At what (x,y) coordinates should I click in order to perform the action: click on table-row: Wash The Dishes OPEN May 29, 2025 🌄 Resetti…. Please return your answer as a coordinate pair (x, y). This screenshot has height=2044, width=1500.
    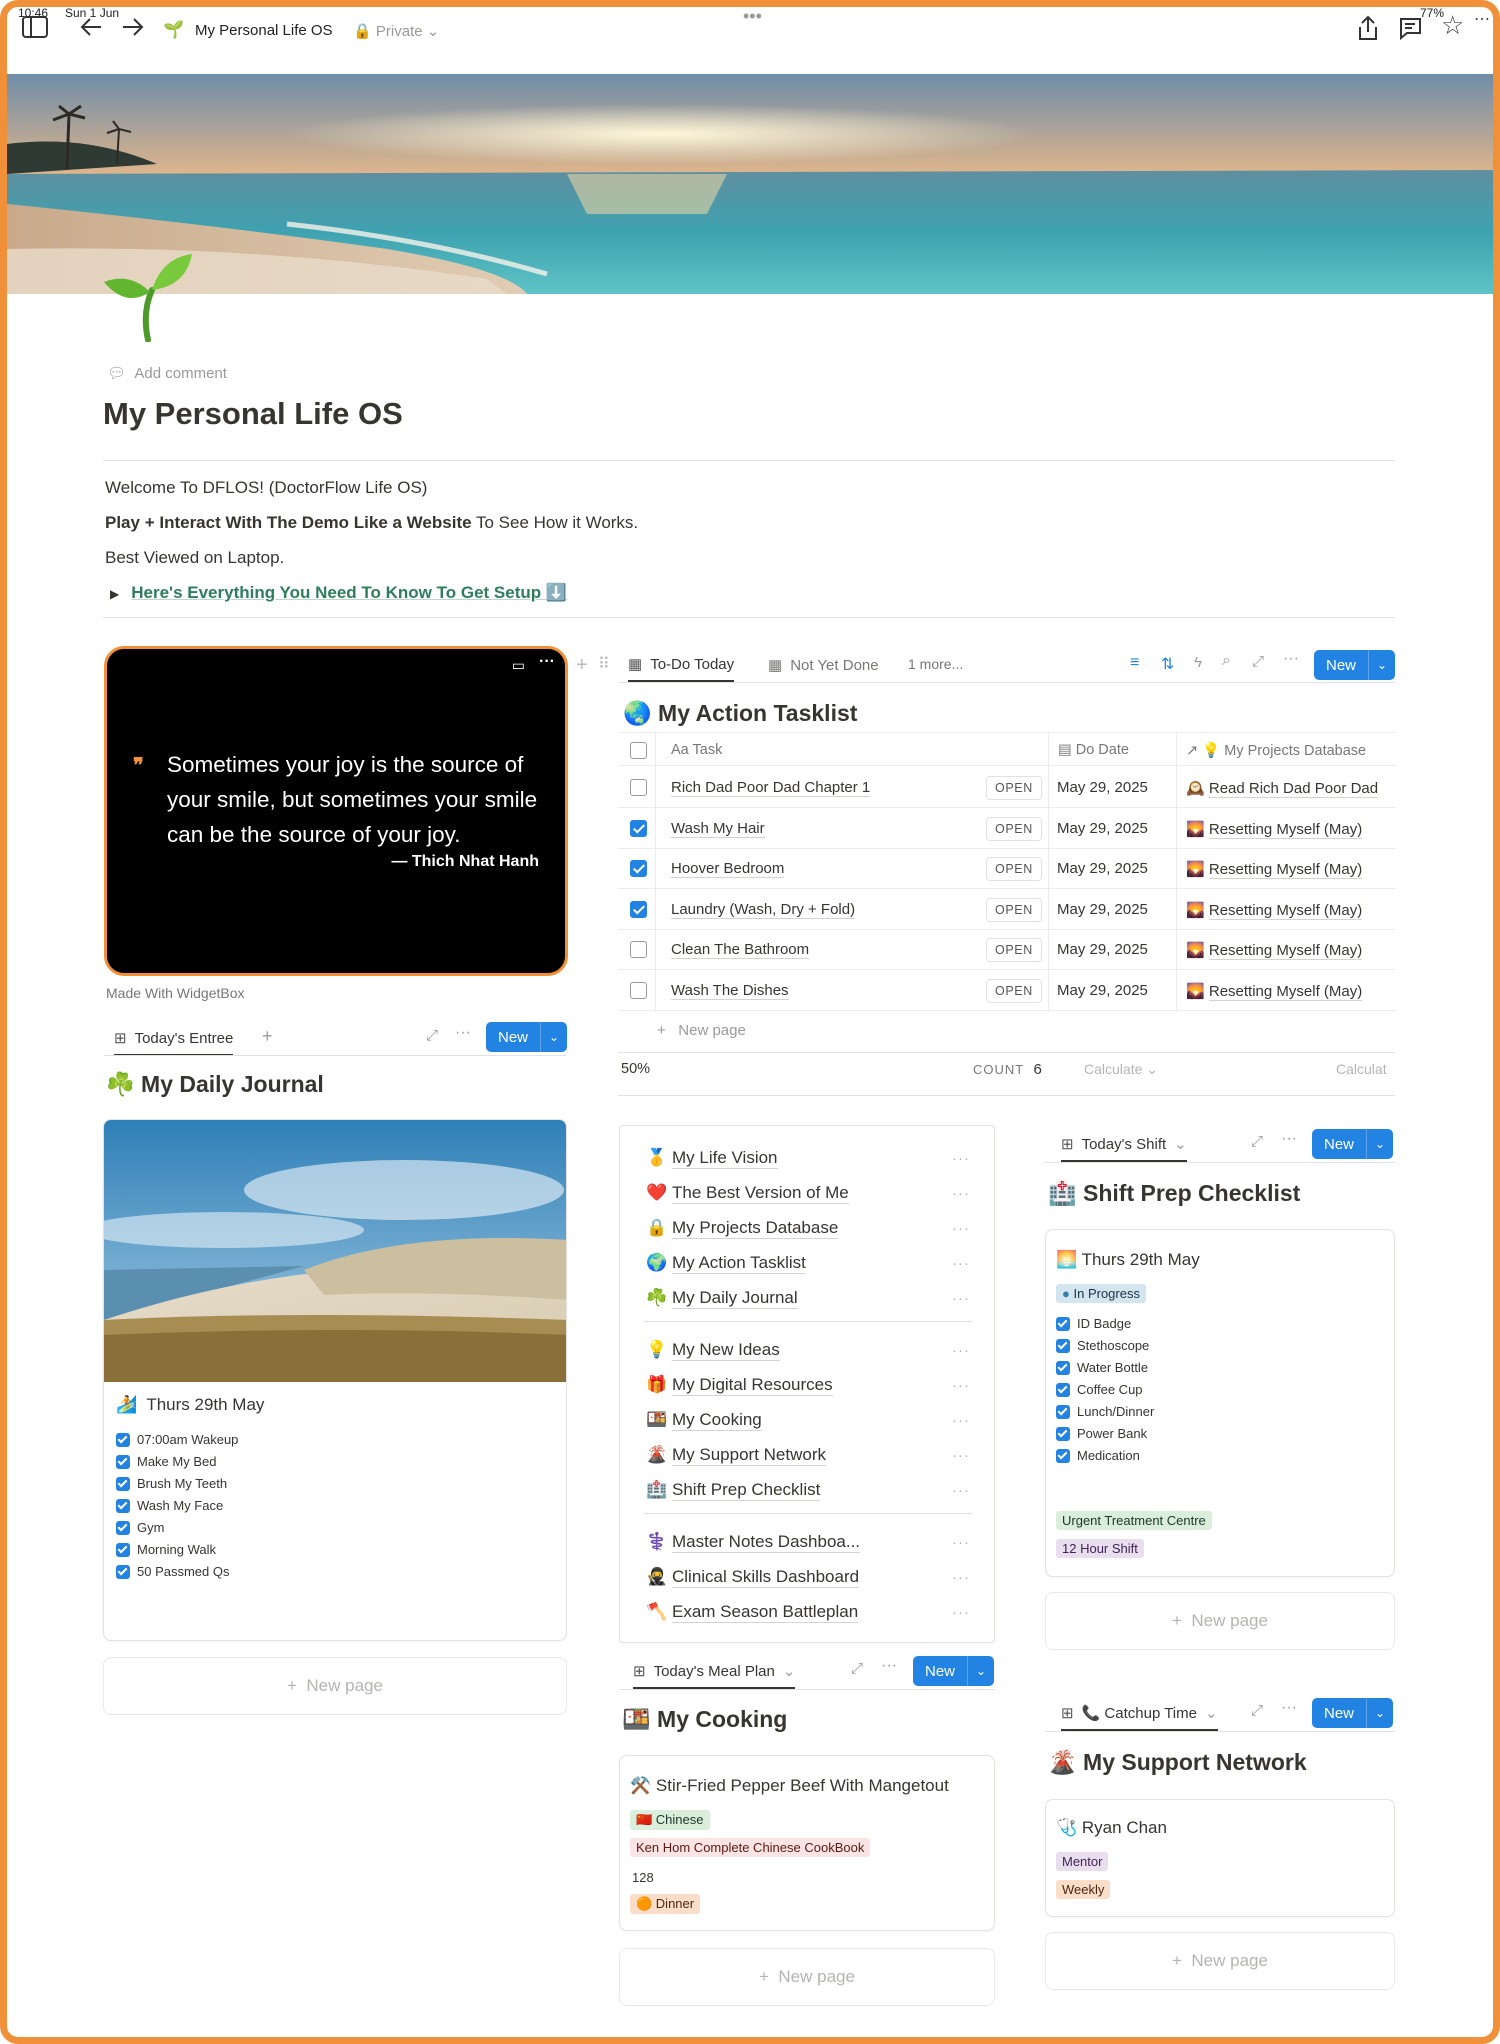
    Looking at the image, I should click on (1006, 991).